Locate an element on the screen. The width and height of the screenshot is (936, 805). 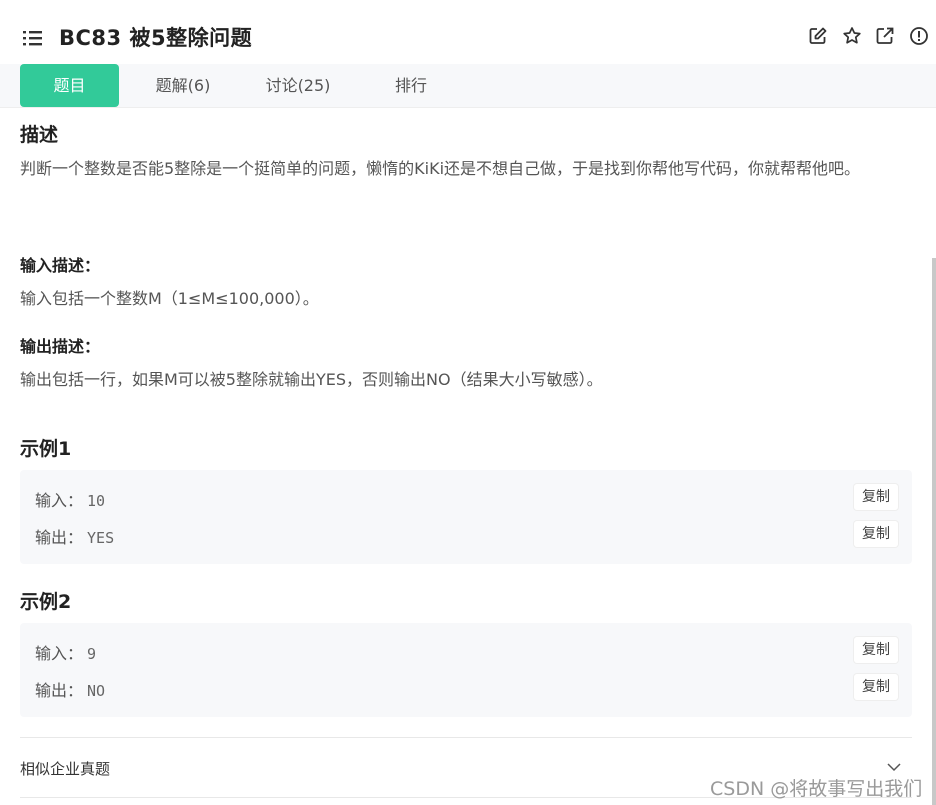
tab-discussion: 讨论(25) is located at coordinates (298, 85).